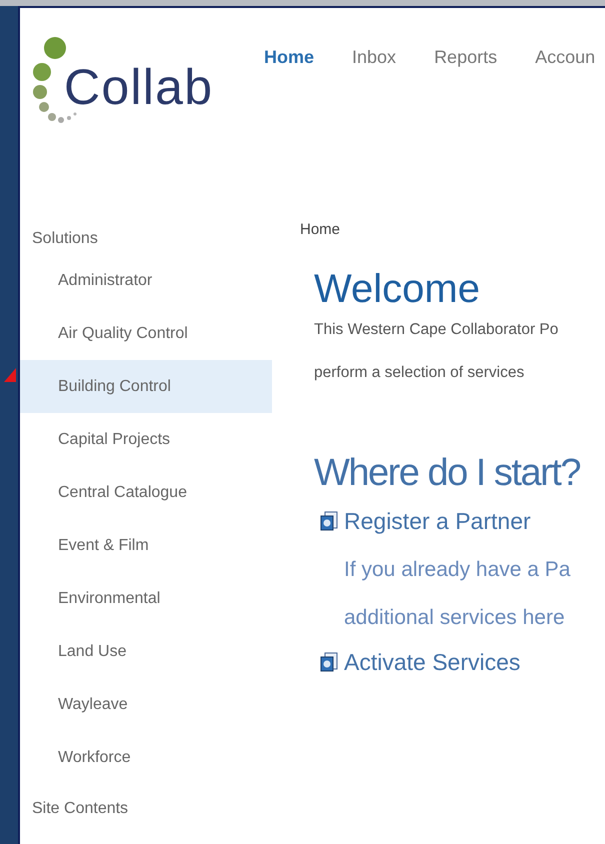  I want to click on section-heading: Where do I start?, so click(447, 473).